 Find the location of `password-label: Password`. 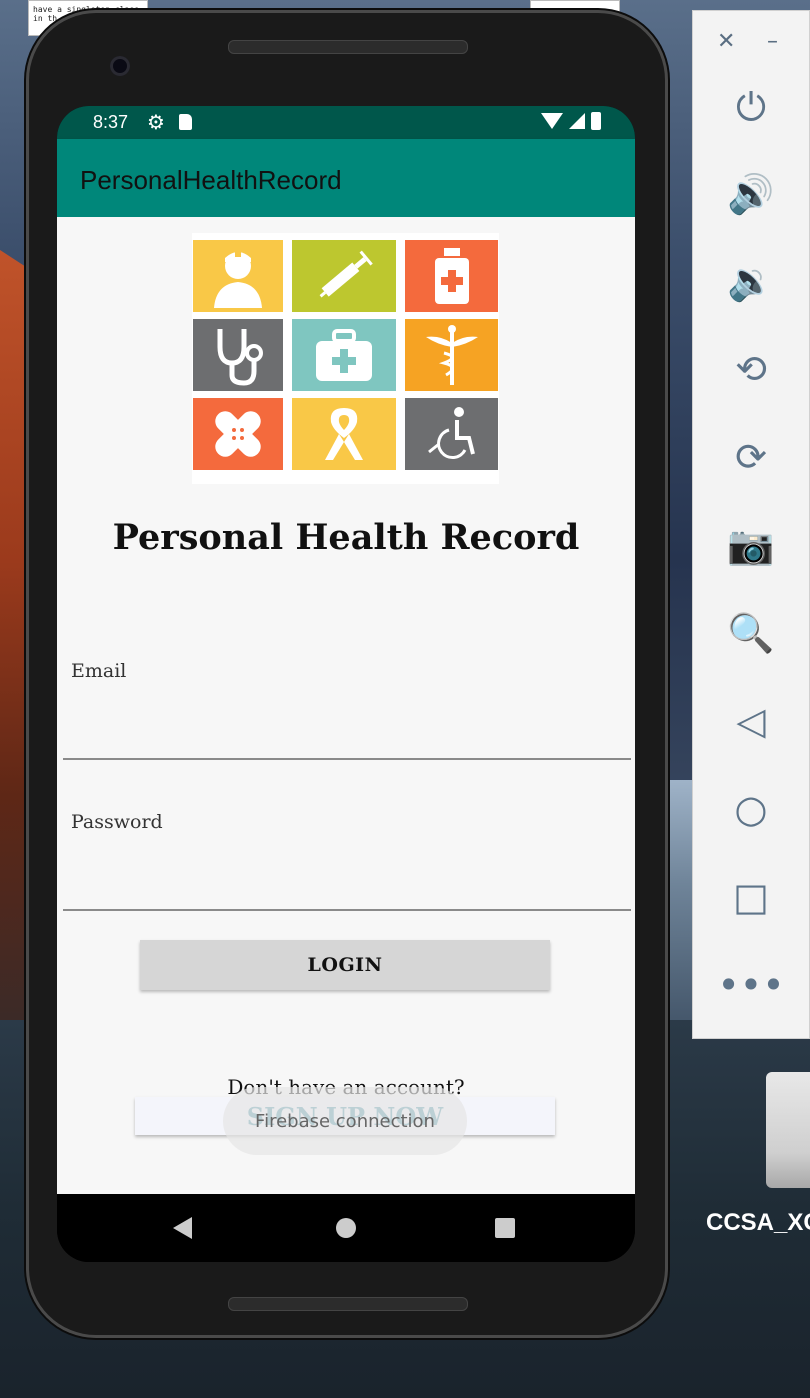

password-label: Password is located at coordinates (117, 822).